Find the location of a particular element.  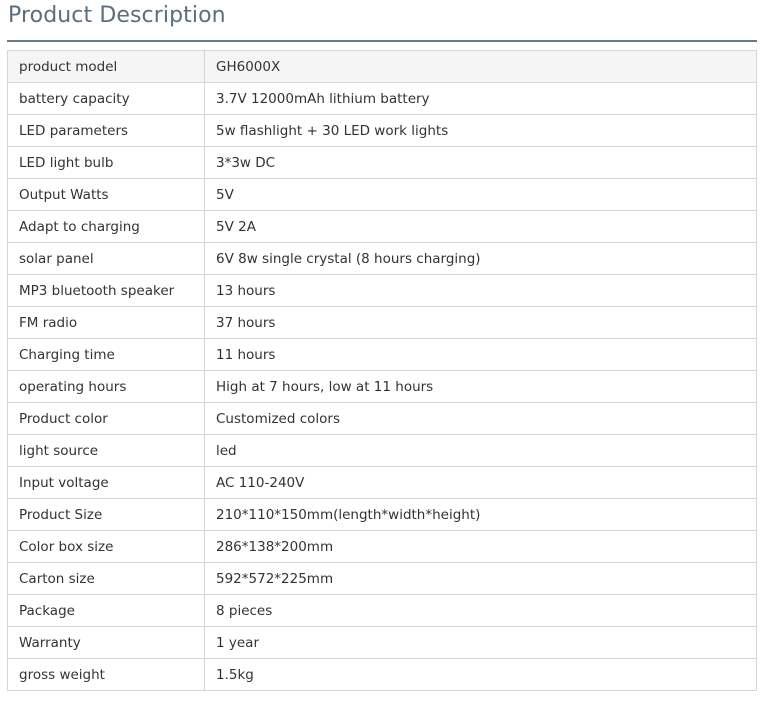

spec-label: LED parameters is located at coordinates (106, 130).